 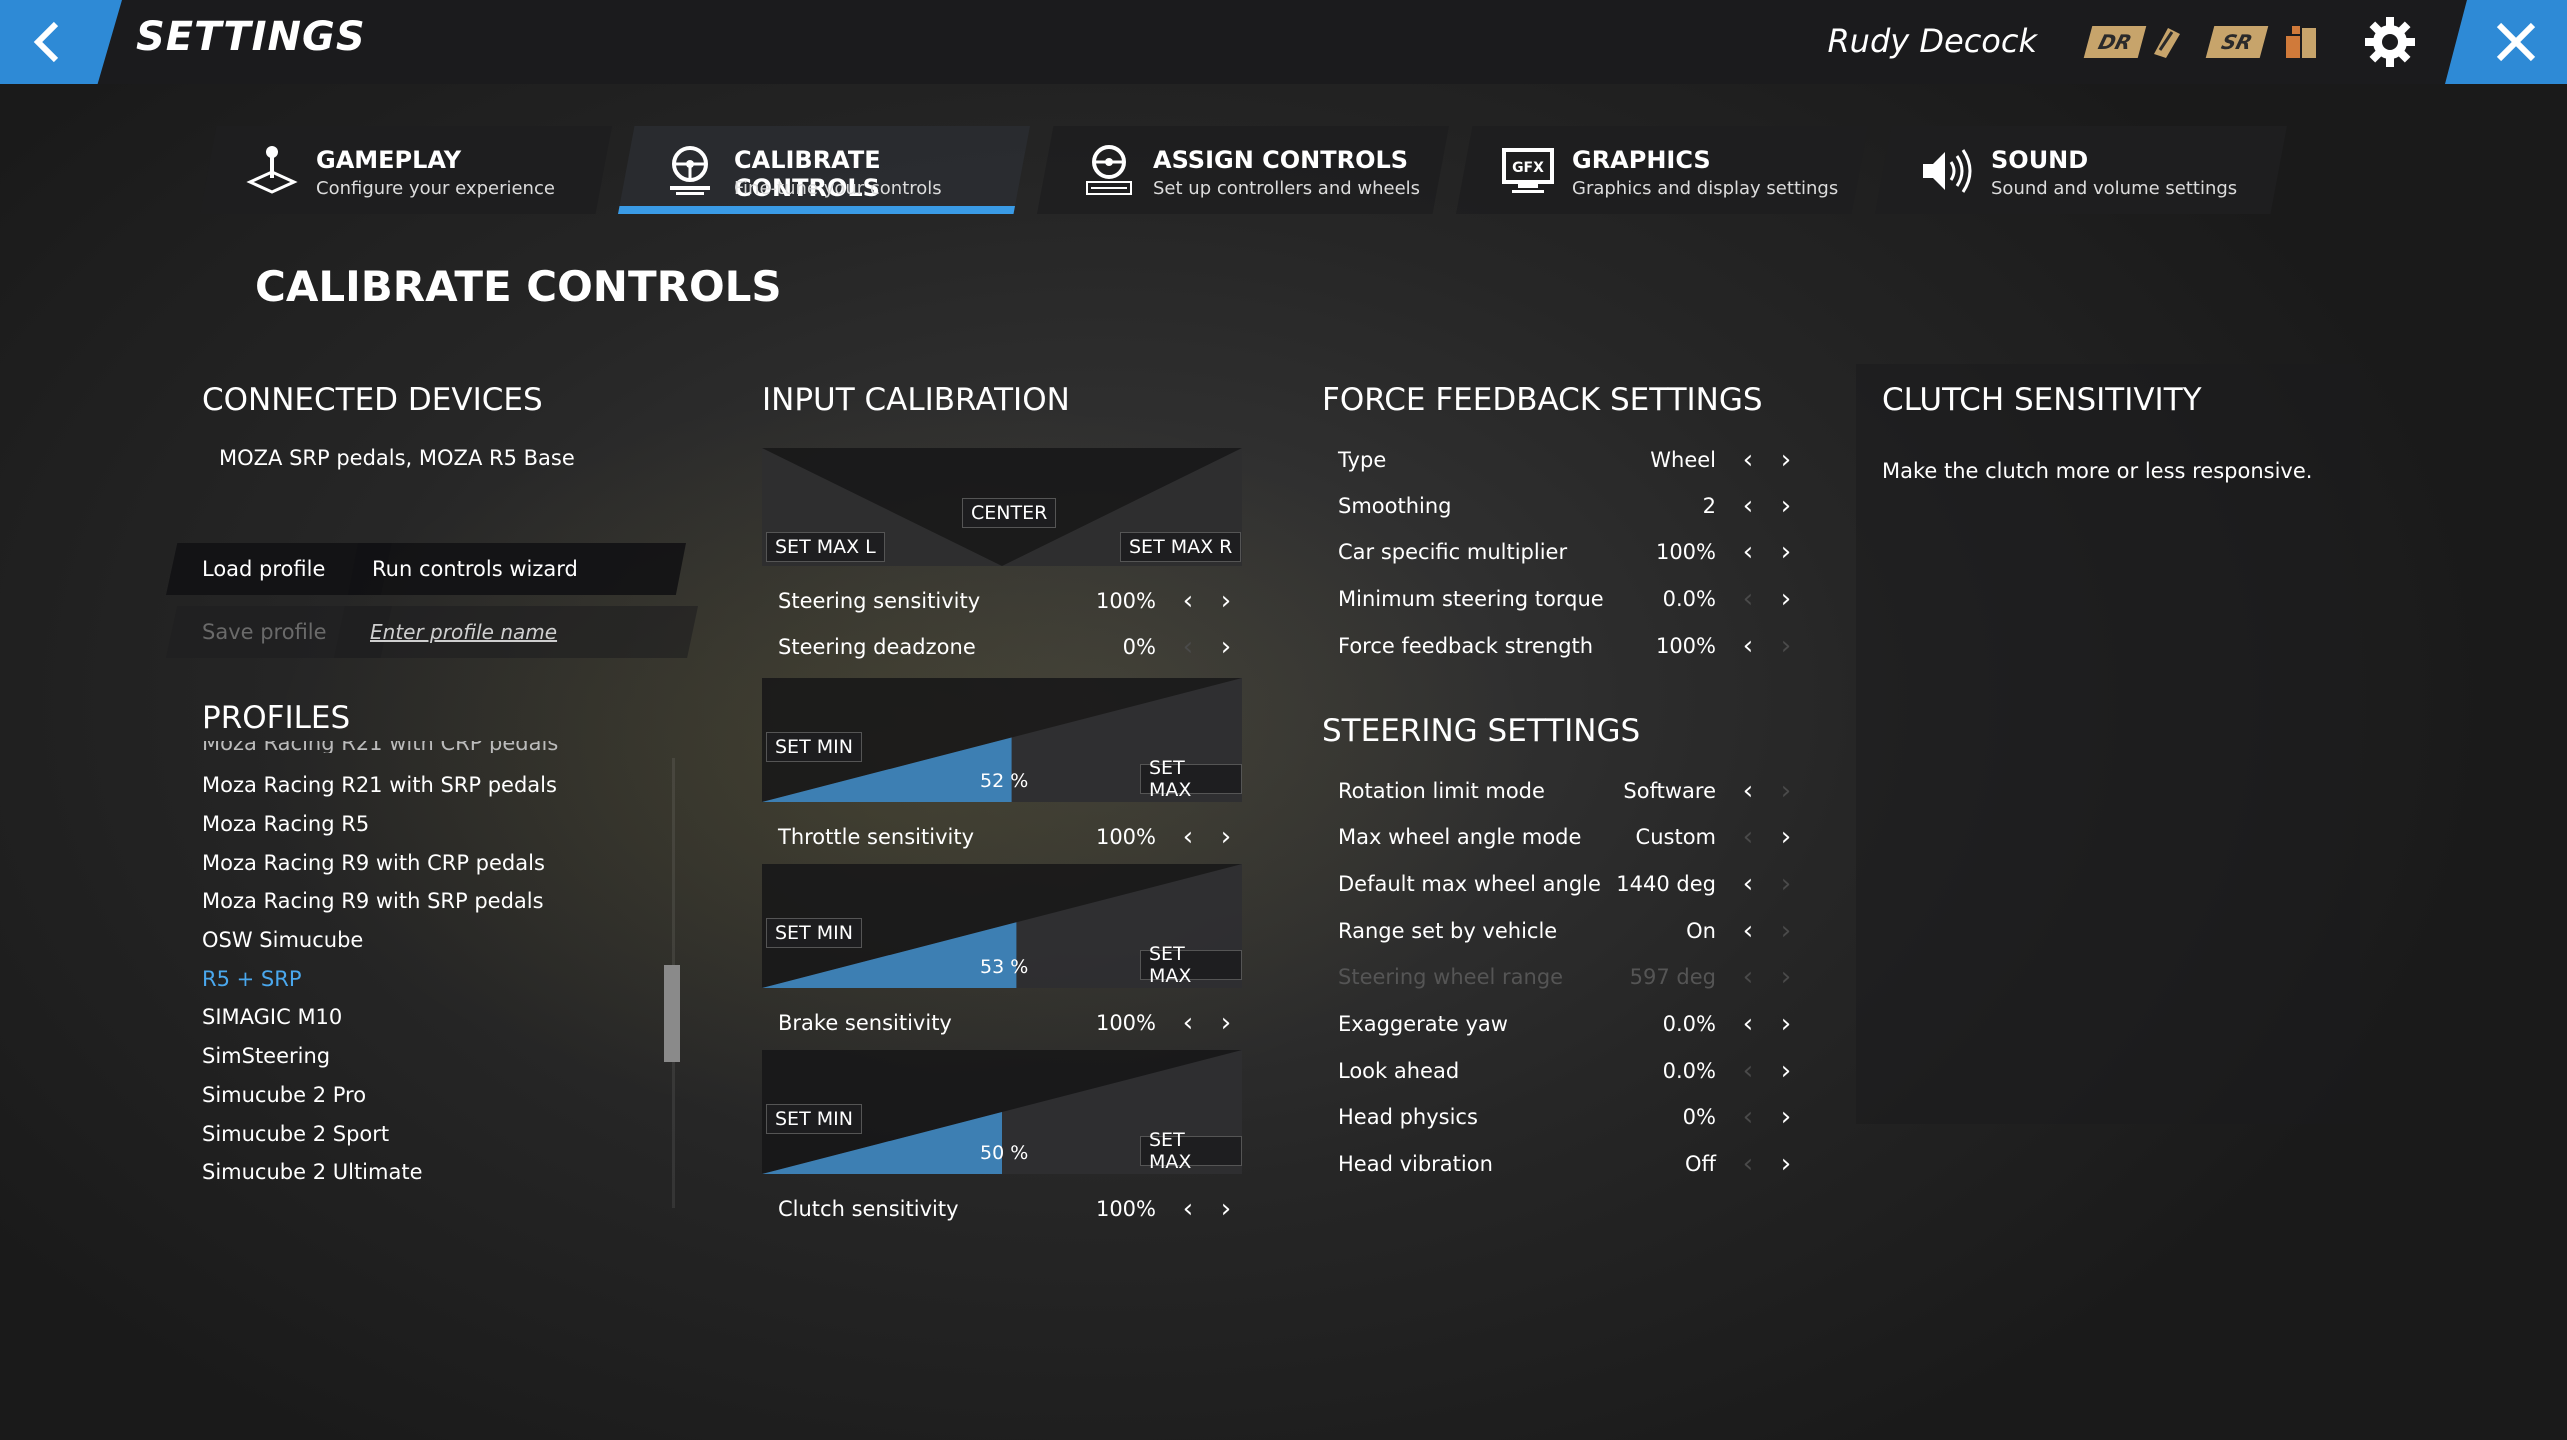 I want to click on profile-name-input: Enter profile name, so click(x=516, y=632).